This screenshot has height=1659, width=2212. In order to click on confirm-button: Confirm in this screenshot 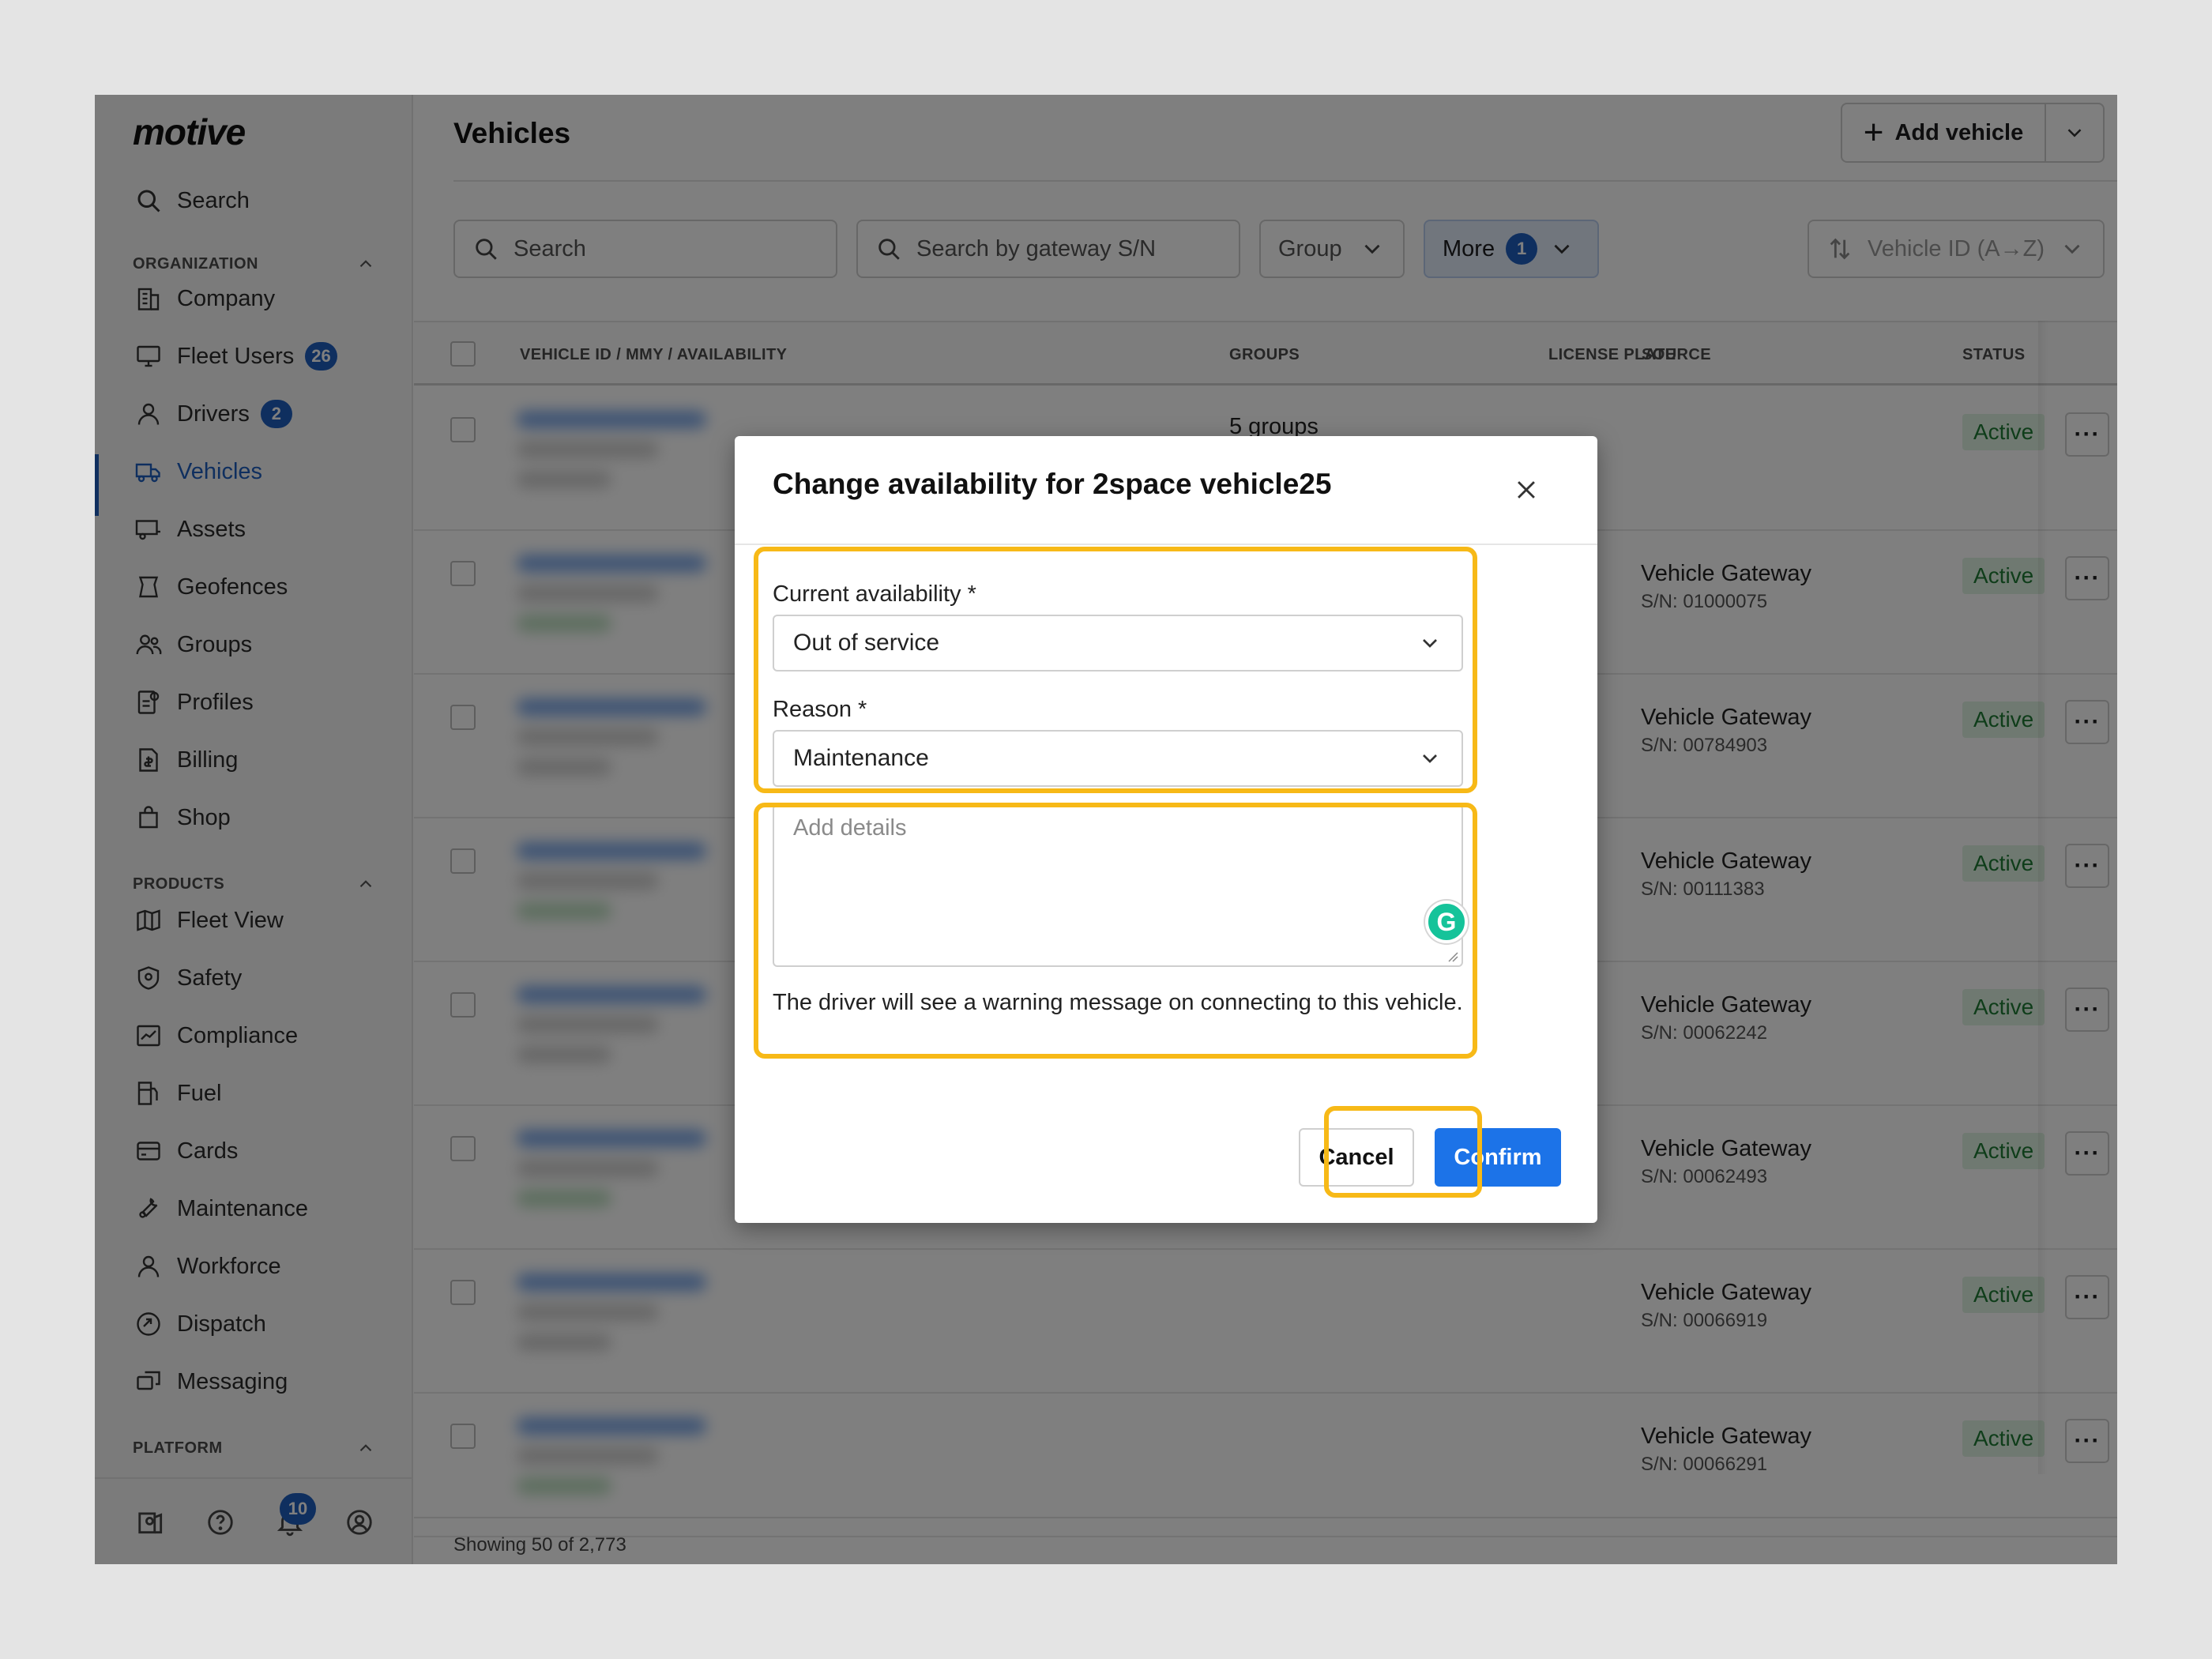, I will do `click(1498, 1158)`.